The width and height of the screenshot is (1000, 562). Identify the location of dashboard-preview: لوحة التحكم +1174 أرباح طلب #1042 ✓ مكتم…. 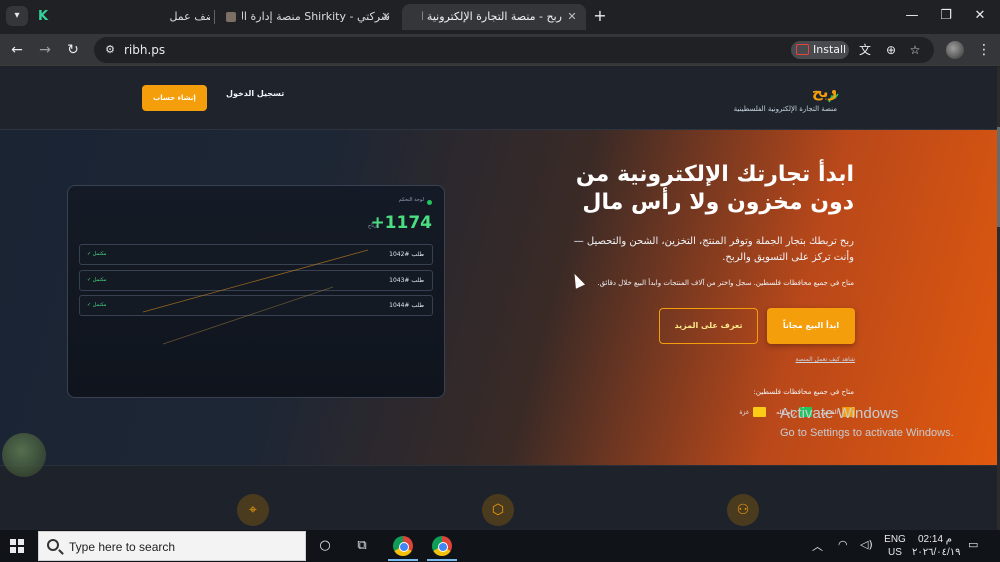
(256, 291).